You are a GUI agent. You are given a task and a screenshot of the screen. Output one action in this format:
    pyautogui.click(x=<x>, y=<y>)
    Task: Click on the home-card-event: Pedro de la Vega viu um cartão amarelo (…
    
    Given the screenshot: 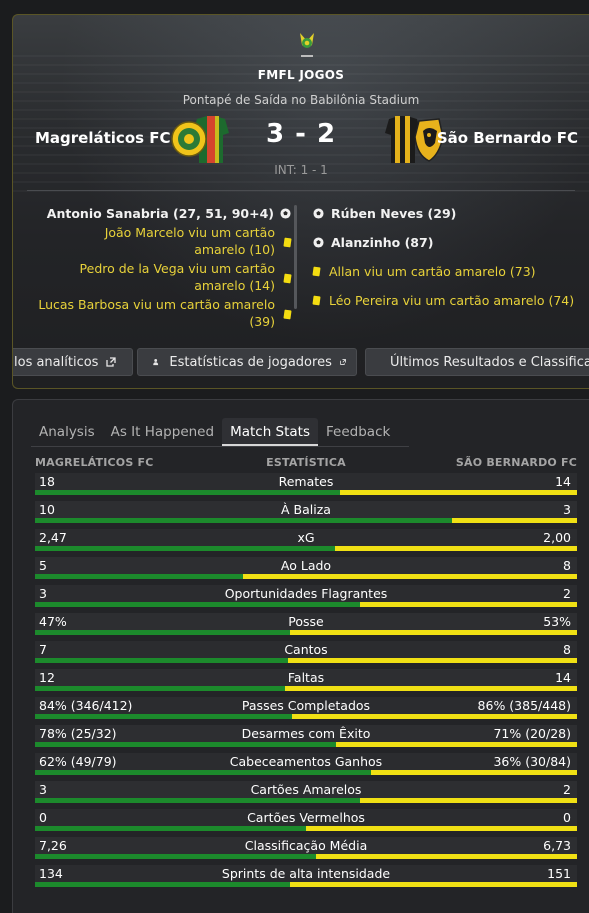 What is the action you would take?
    pyautogui.click(x=176, y=277)
    